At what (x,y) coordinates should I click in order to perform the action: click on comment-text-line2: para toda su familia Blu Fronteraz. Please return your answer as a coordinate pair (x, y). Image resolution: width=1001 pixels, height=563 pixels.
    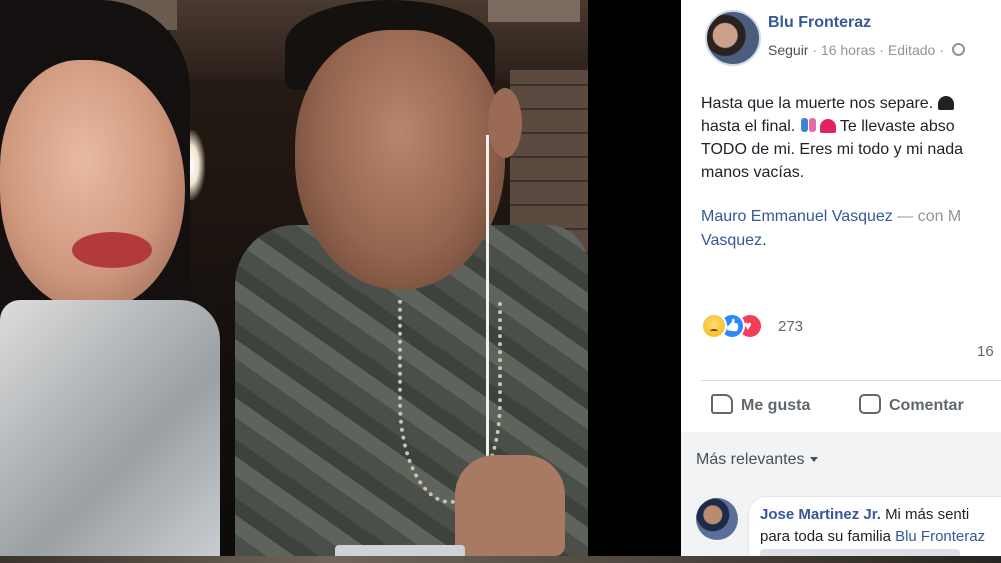
    Looking at the image, I should click on (872, 536).